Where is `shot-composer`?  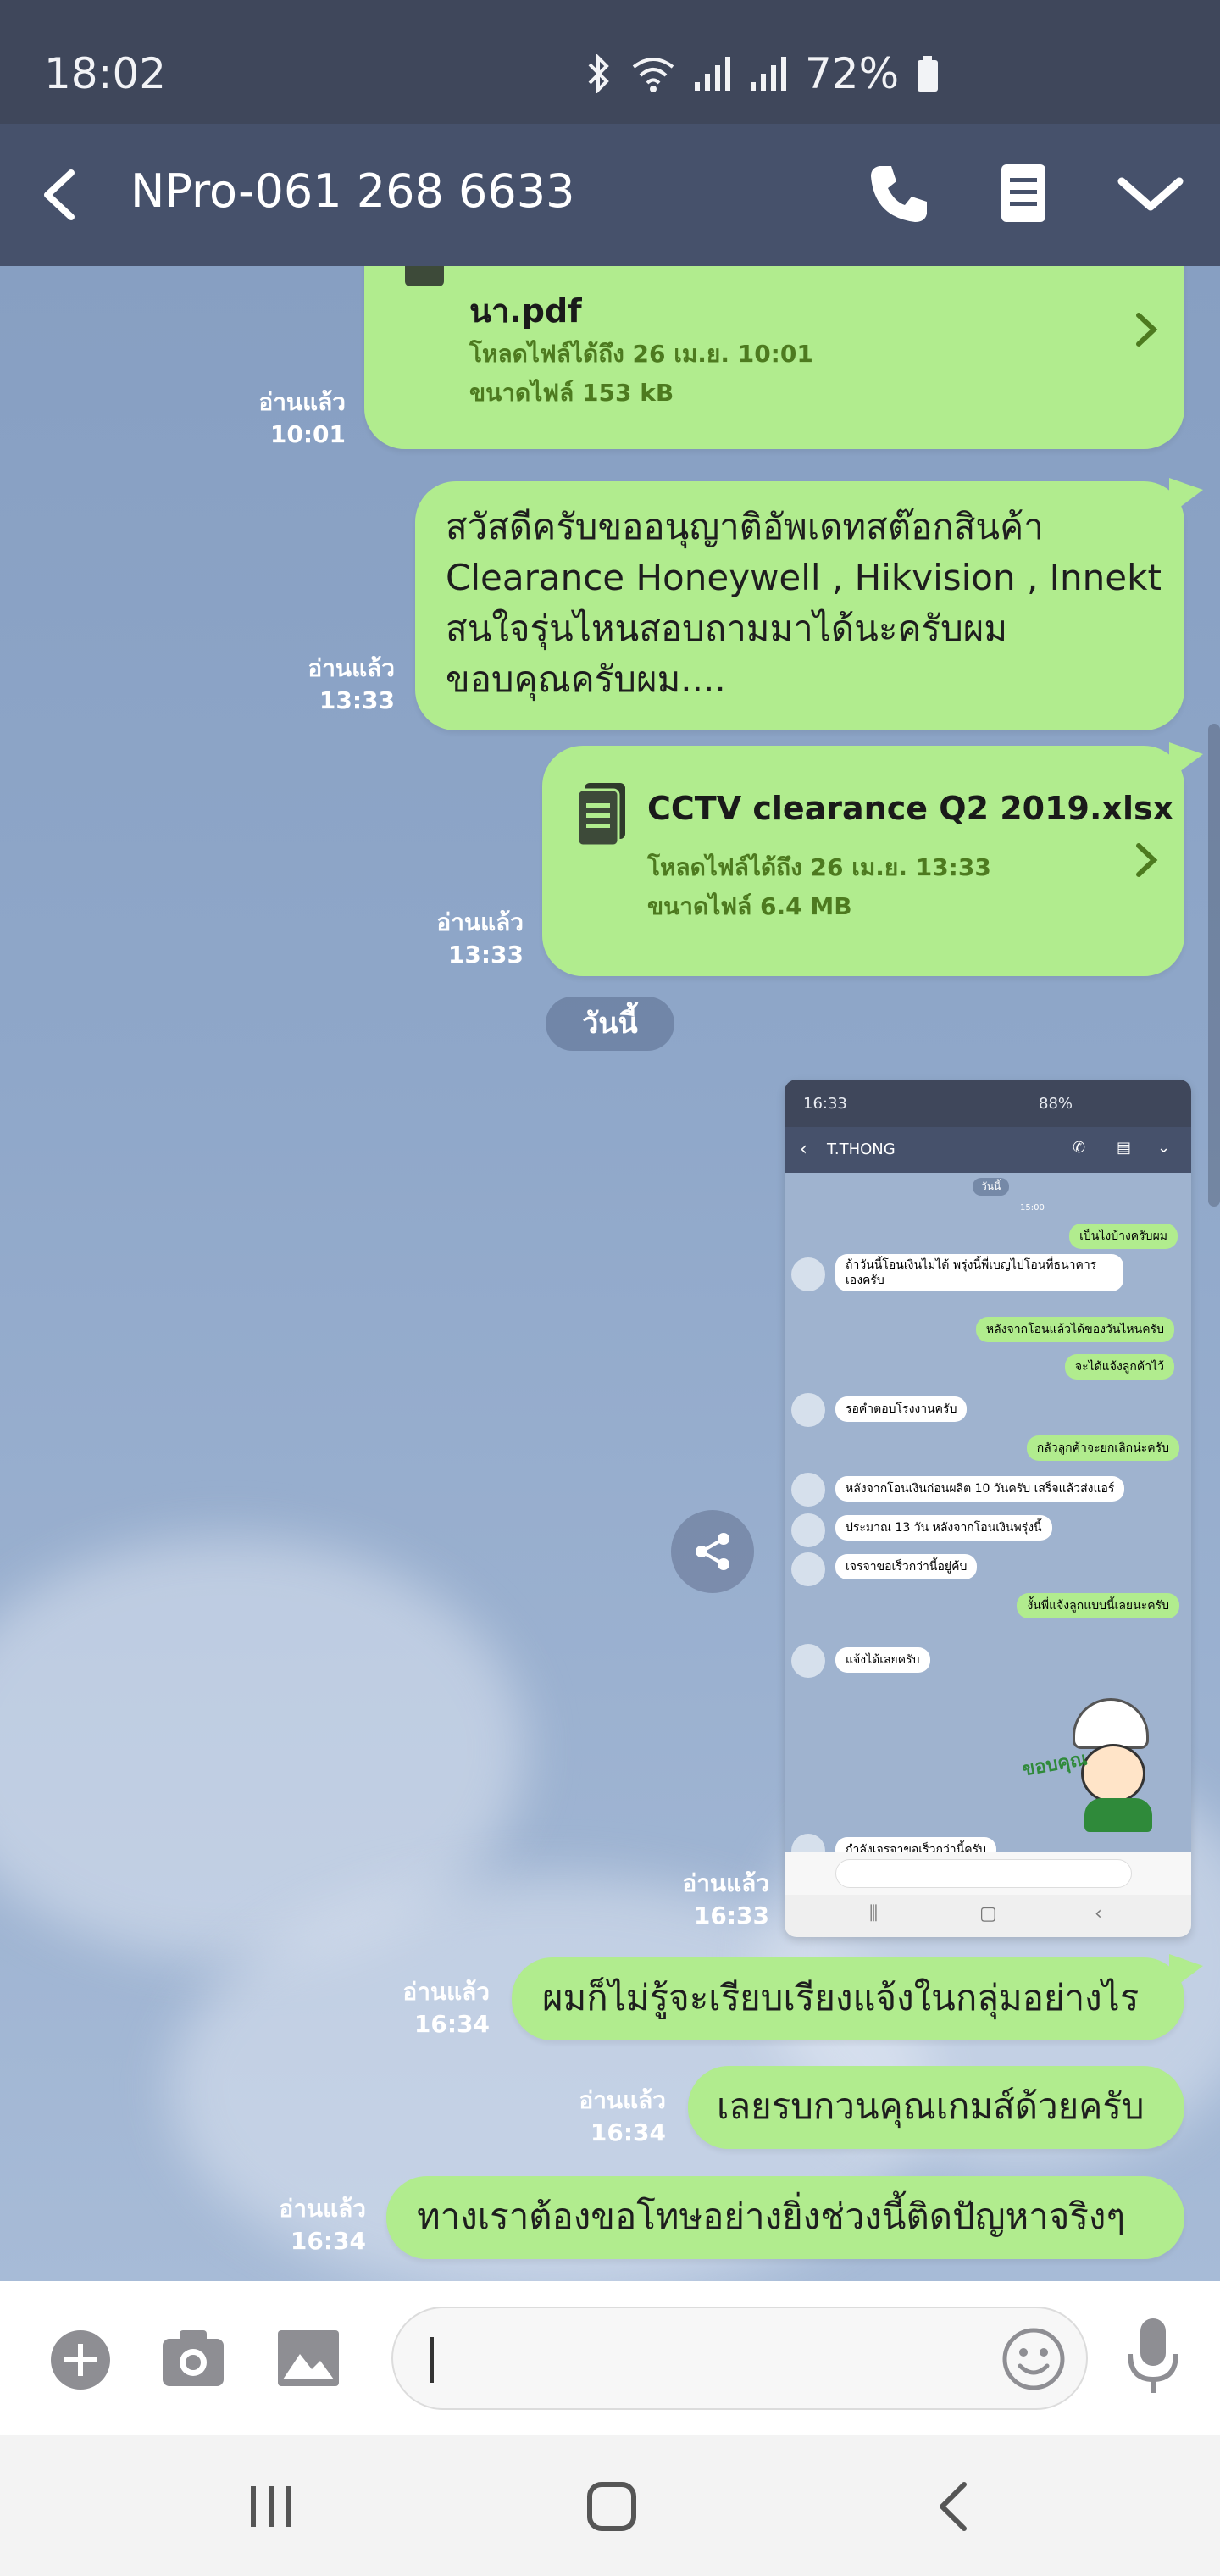
shot-composer is located at coordinates (988, 1873).